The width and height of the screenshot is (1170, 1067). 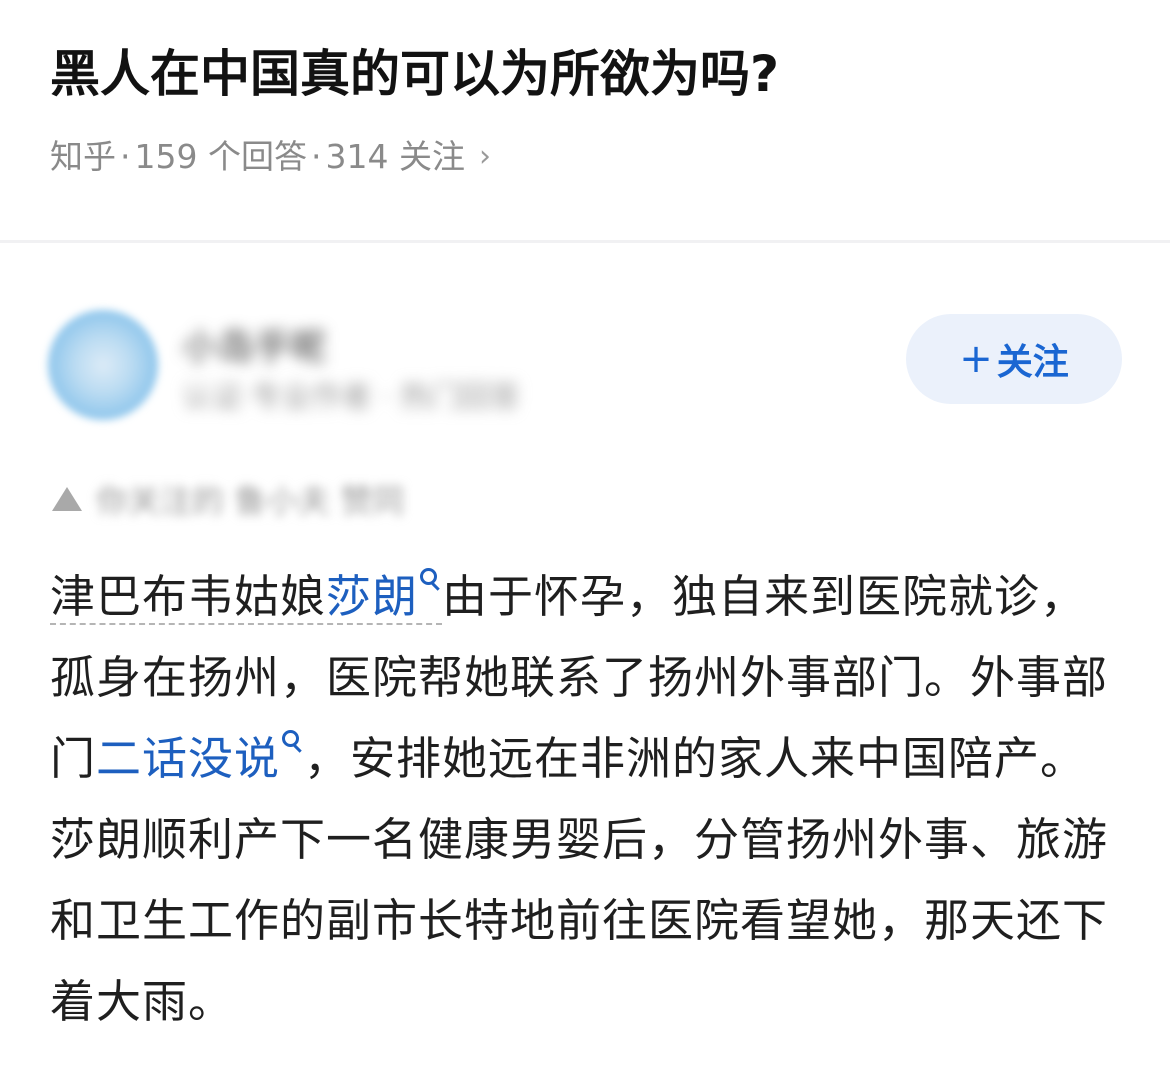 What do you see at coordinates (67, 499) in the screenshot?
I see `triangle-up-icon` at bounding box center [67, 499].